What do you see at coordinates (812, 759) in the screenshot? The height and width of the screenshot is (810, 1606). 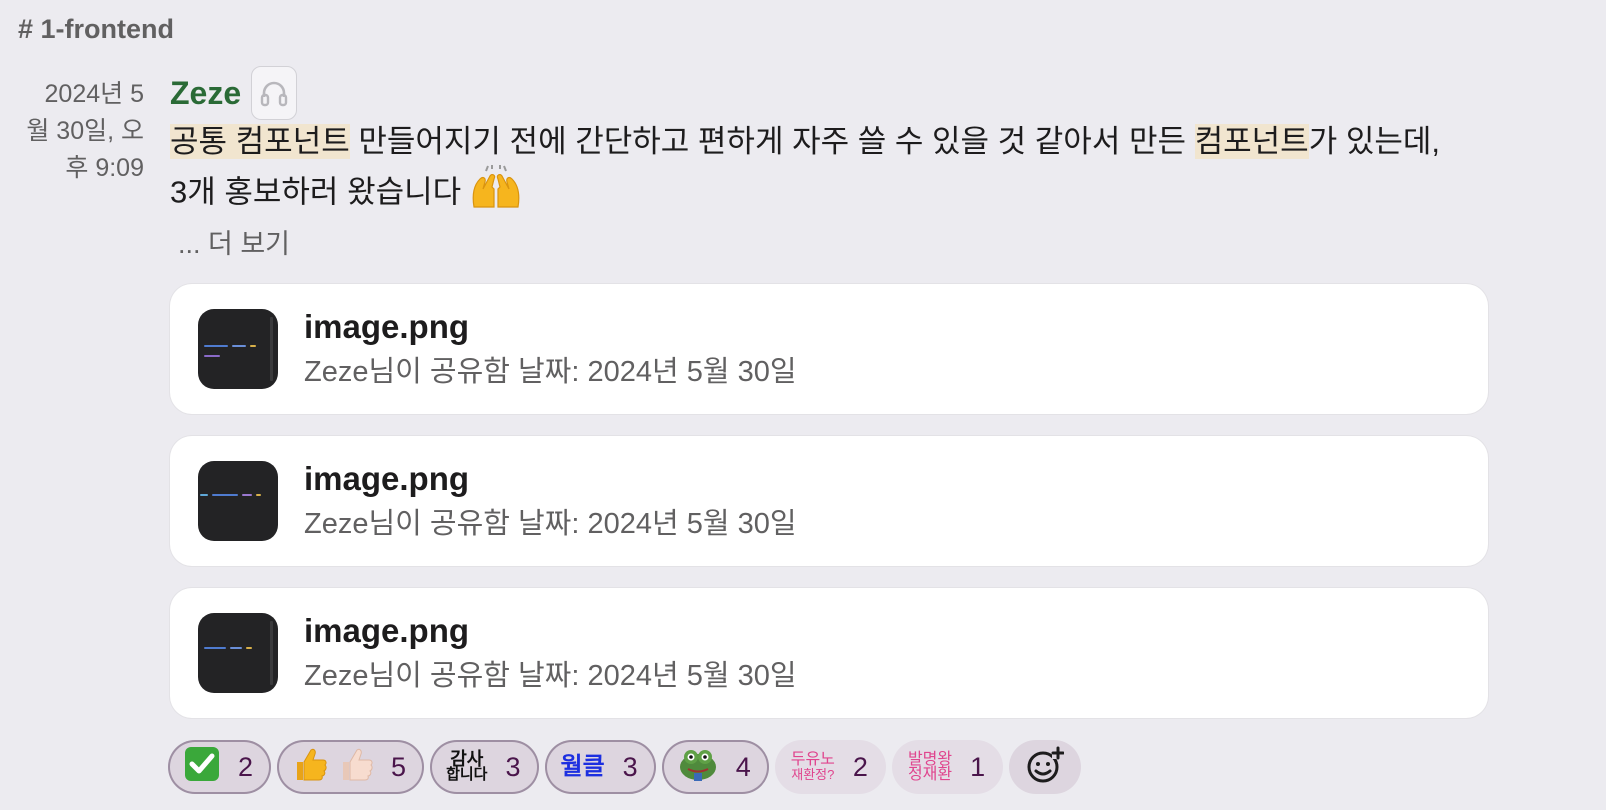 I see `emoji-text-top: 두유노` at bounding box center [812, 759].